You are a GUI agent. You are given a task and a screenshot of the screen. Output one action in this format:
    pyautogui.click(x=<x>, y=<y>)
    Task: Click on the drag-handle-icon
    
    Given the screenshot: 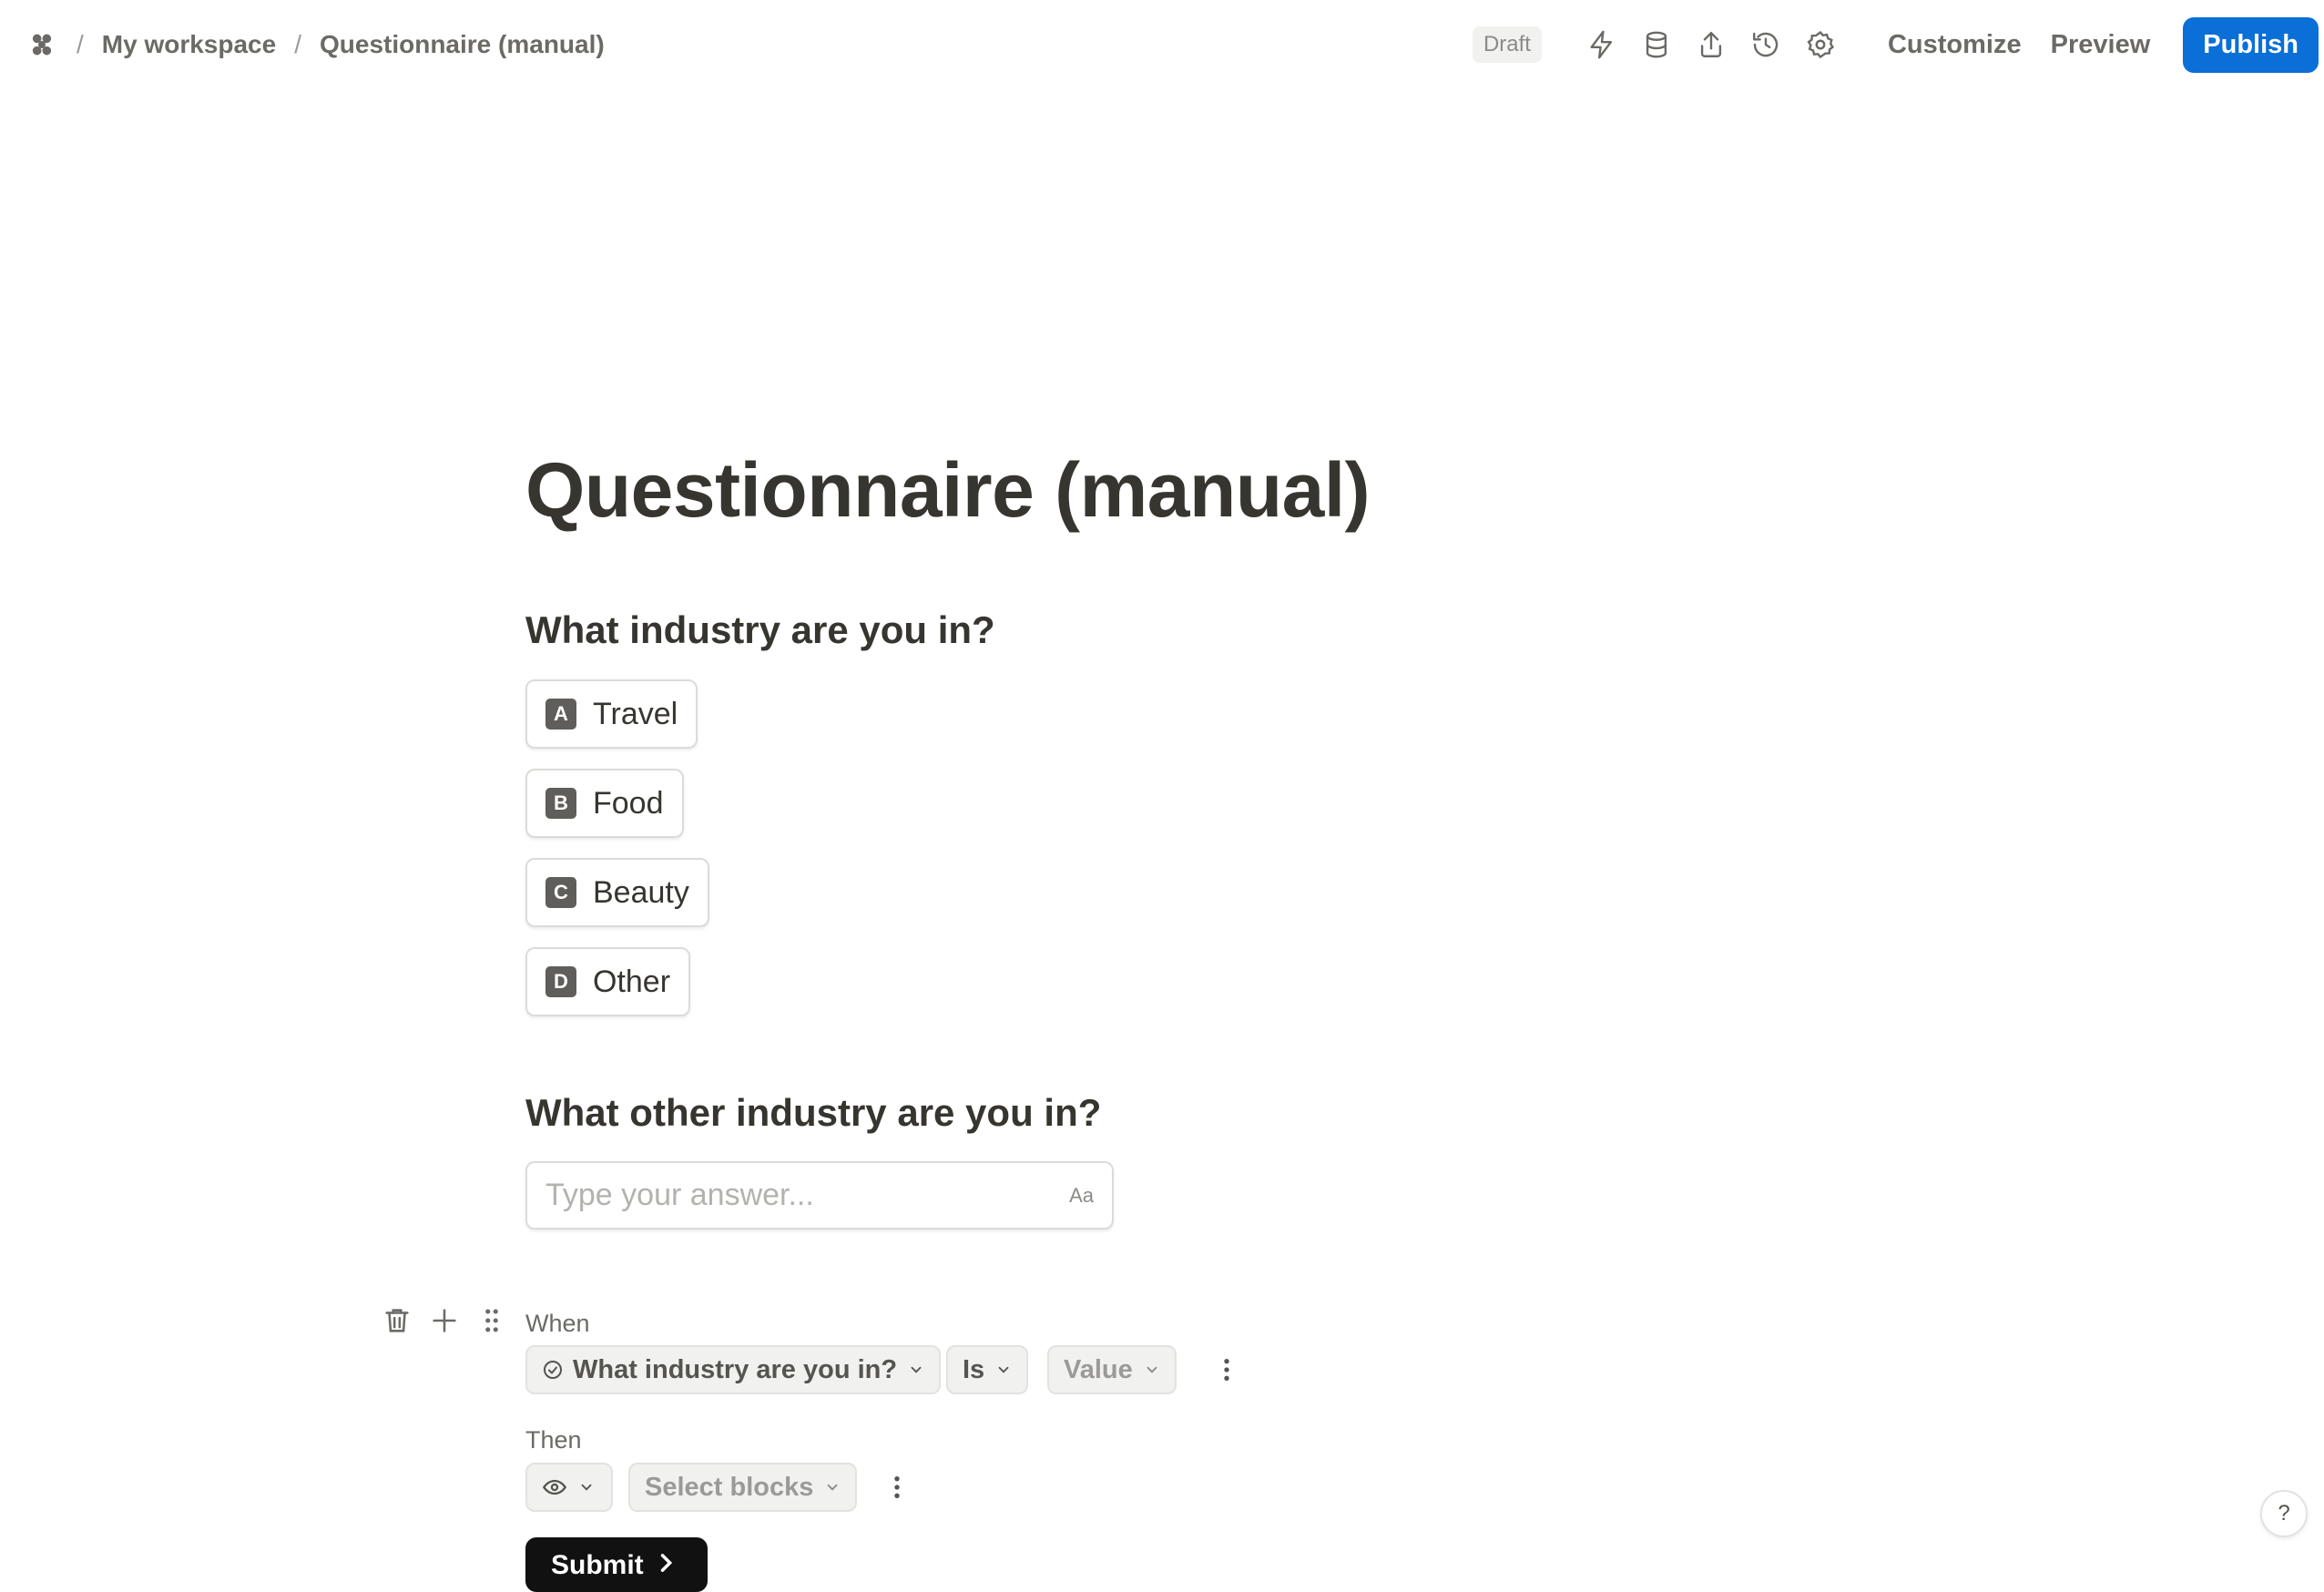 What is the action you would take?
    pyautogui.click(x=492, y=1320)
    